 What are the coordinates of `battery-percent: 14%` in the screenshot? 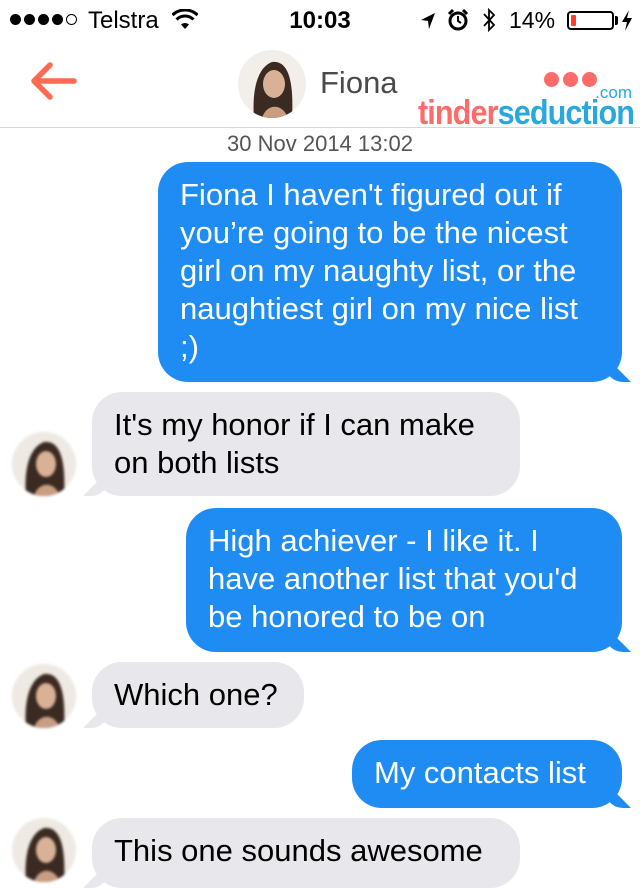 It's located at (532, 20).